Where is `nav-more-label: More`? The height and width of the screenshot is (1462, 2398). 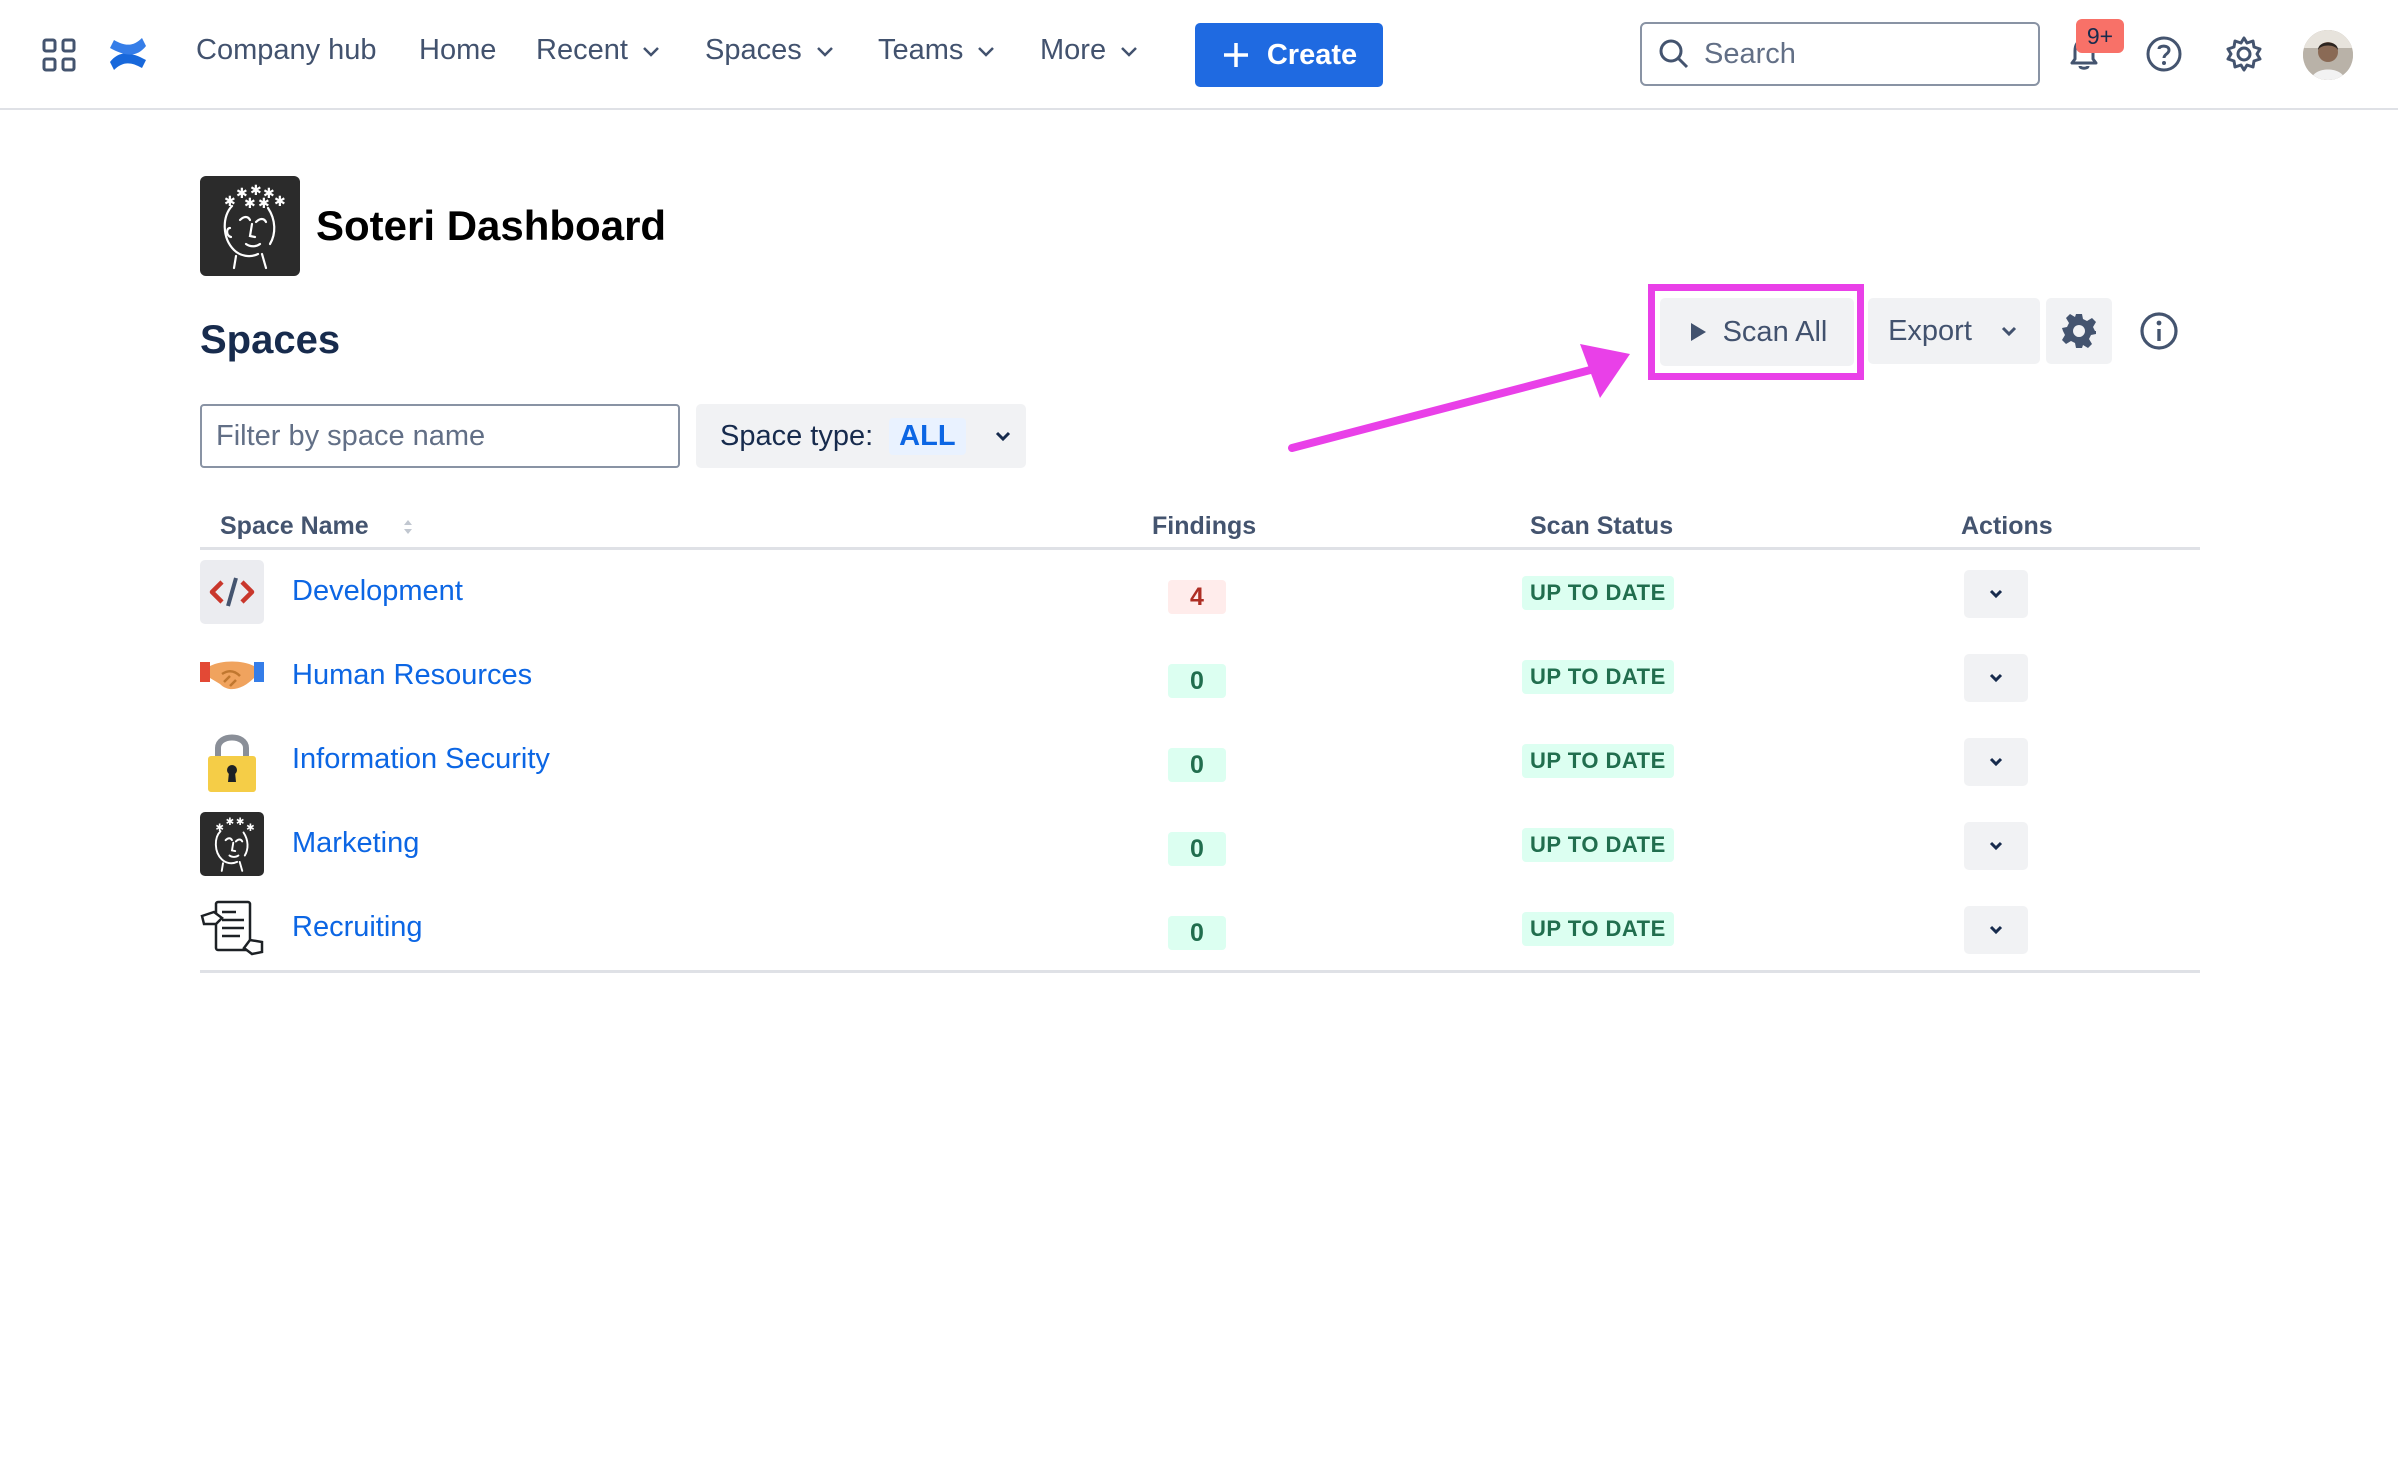
nav-more-label: More is located at coordinates (1073, 50).